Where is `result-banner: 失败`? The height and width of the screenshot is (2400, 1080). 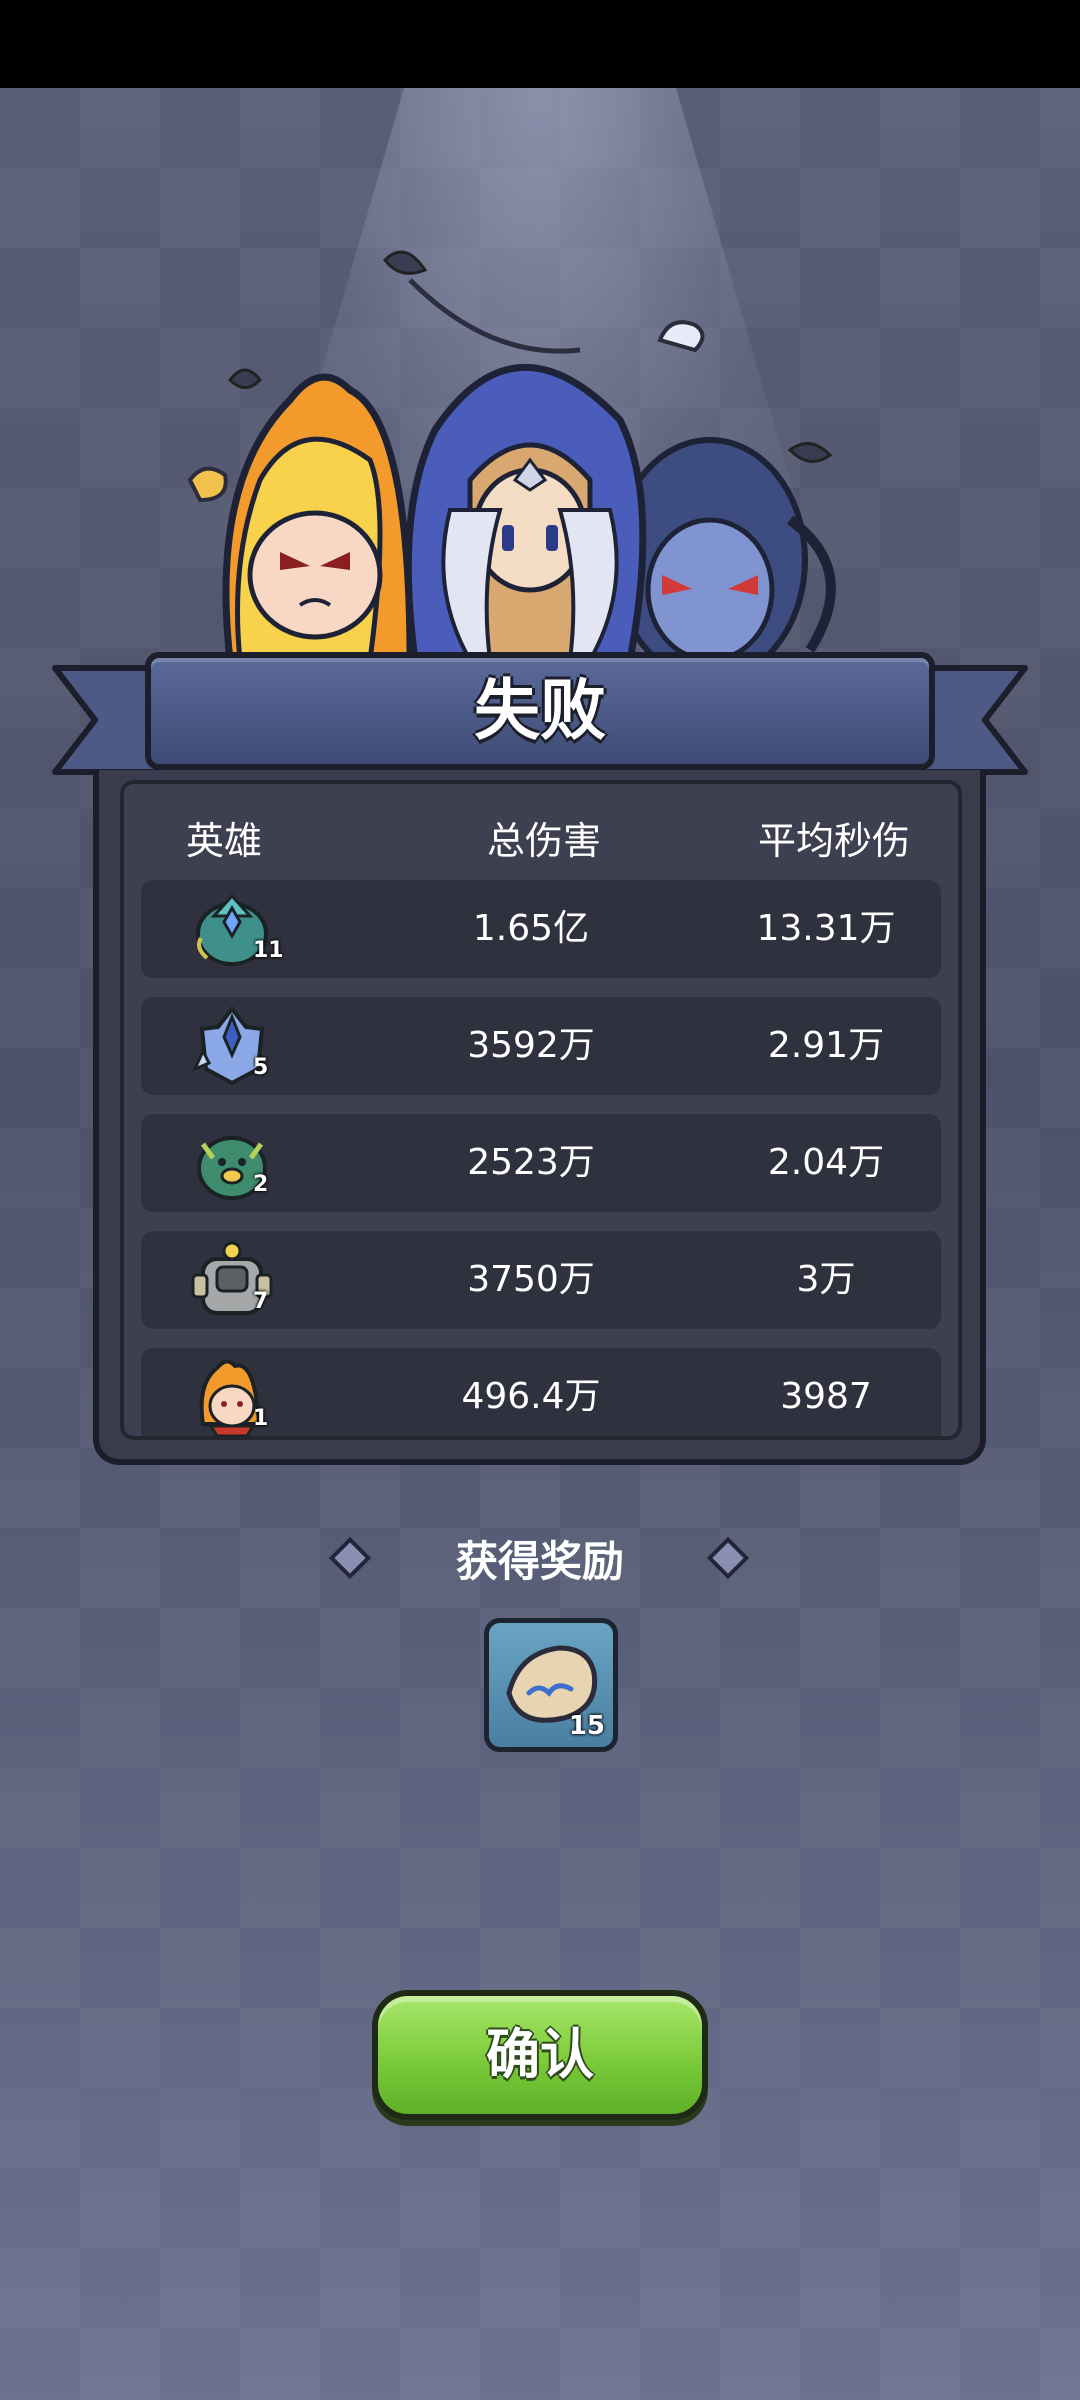
result-banner: 失败 is located at coordinates (540, 711).